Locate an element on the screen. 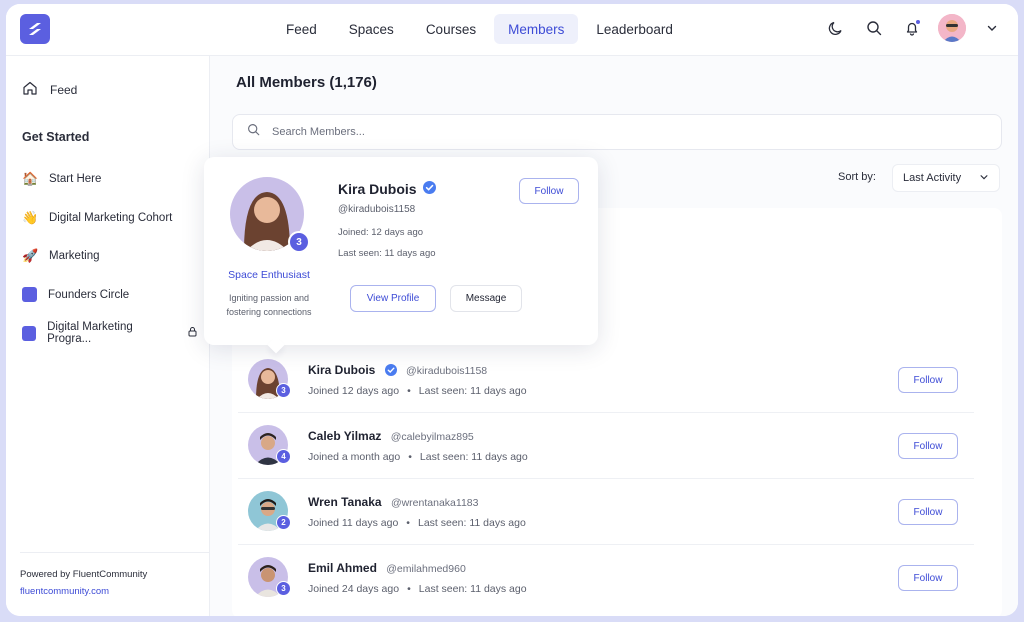  popover-joined: Joined: 12 days ago is located at coordinates (381, 232).